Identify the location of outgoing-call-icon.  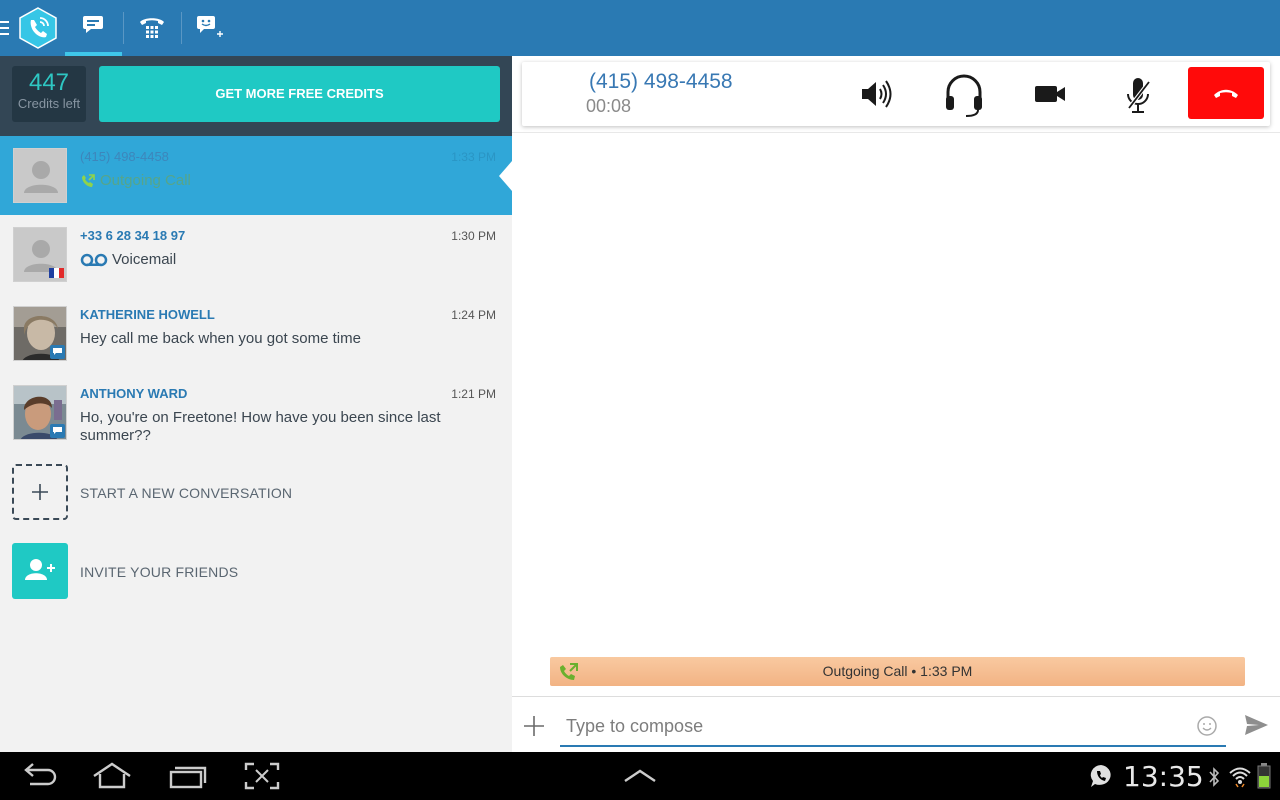
(88, 181).